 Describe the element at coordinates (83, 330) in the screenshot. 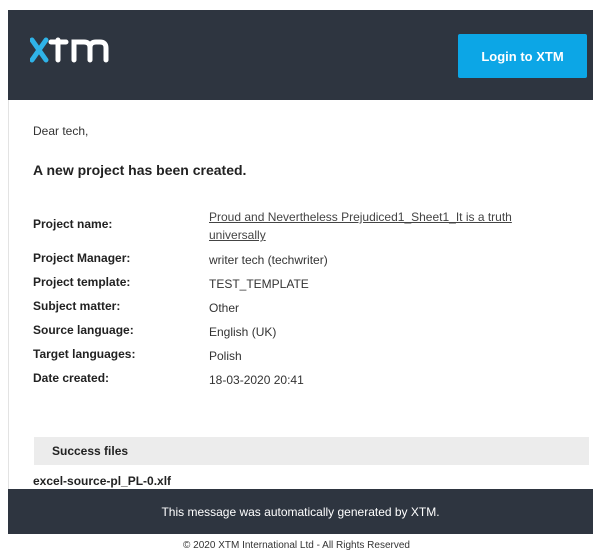

I see `detail-label: Source language:` at that location.